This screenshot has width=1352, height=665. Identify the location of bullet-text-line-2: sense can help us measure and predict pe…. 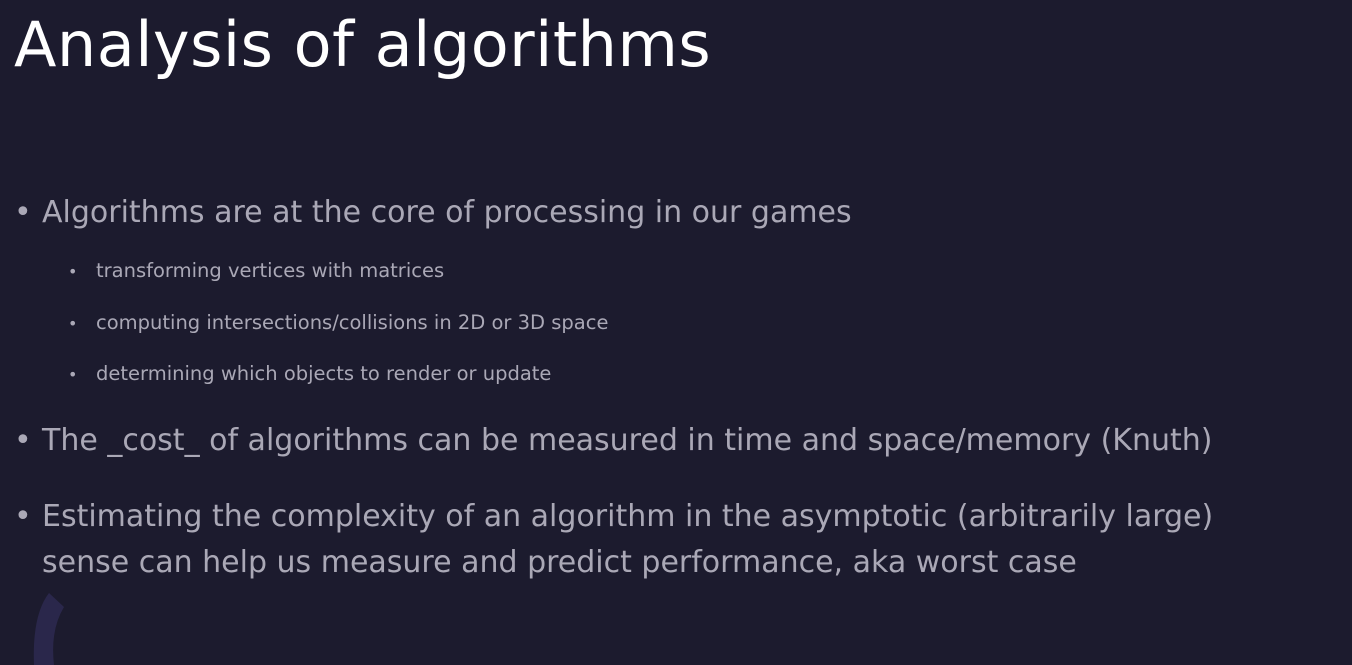
(559, 562).